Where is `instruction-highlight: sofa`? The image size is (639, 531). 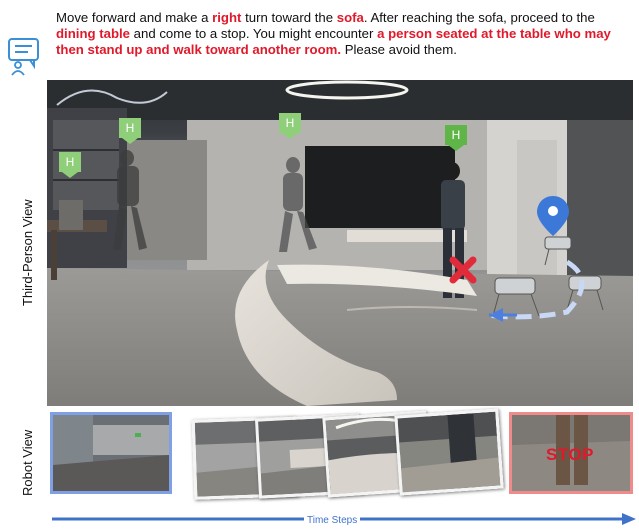 instruction-highlight: sofa is located at coordinates (350, 17).